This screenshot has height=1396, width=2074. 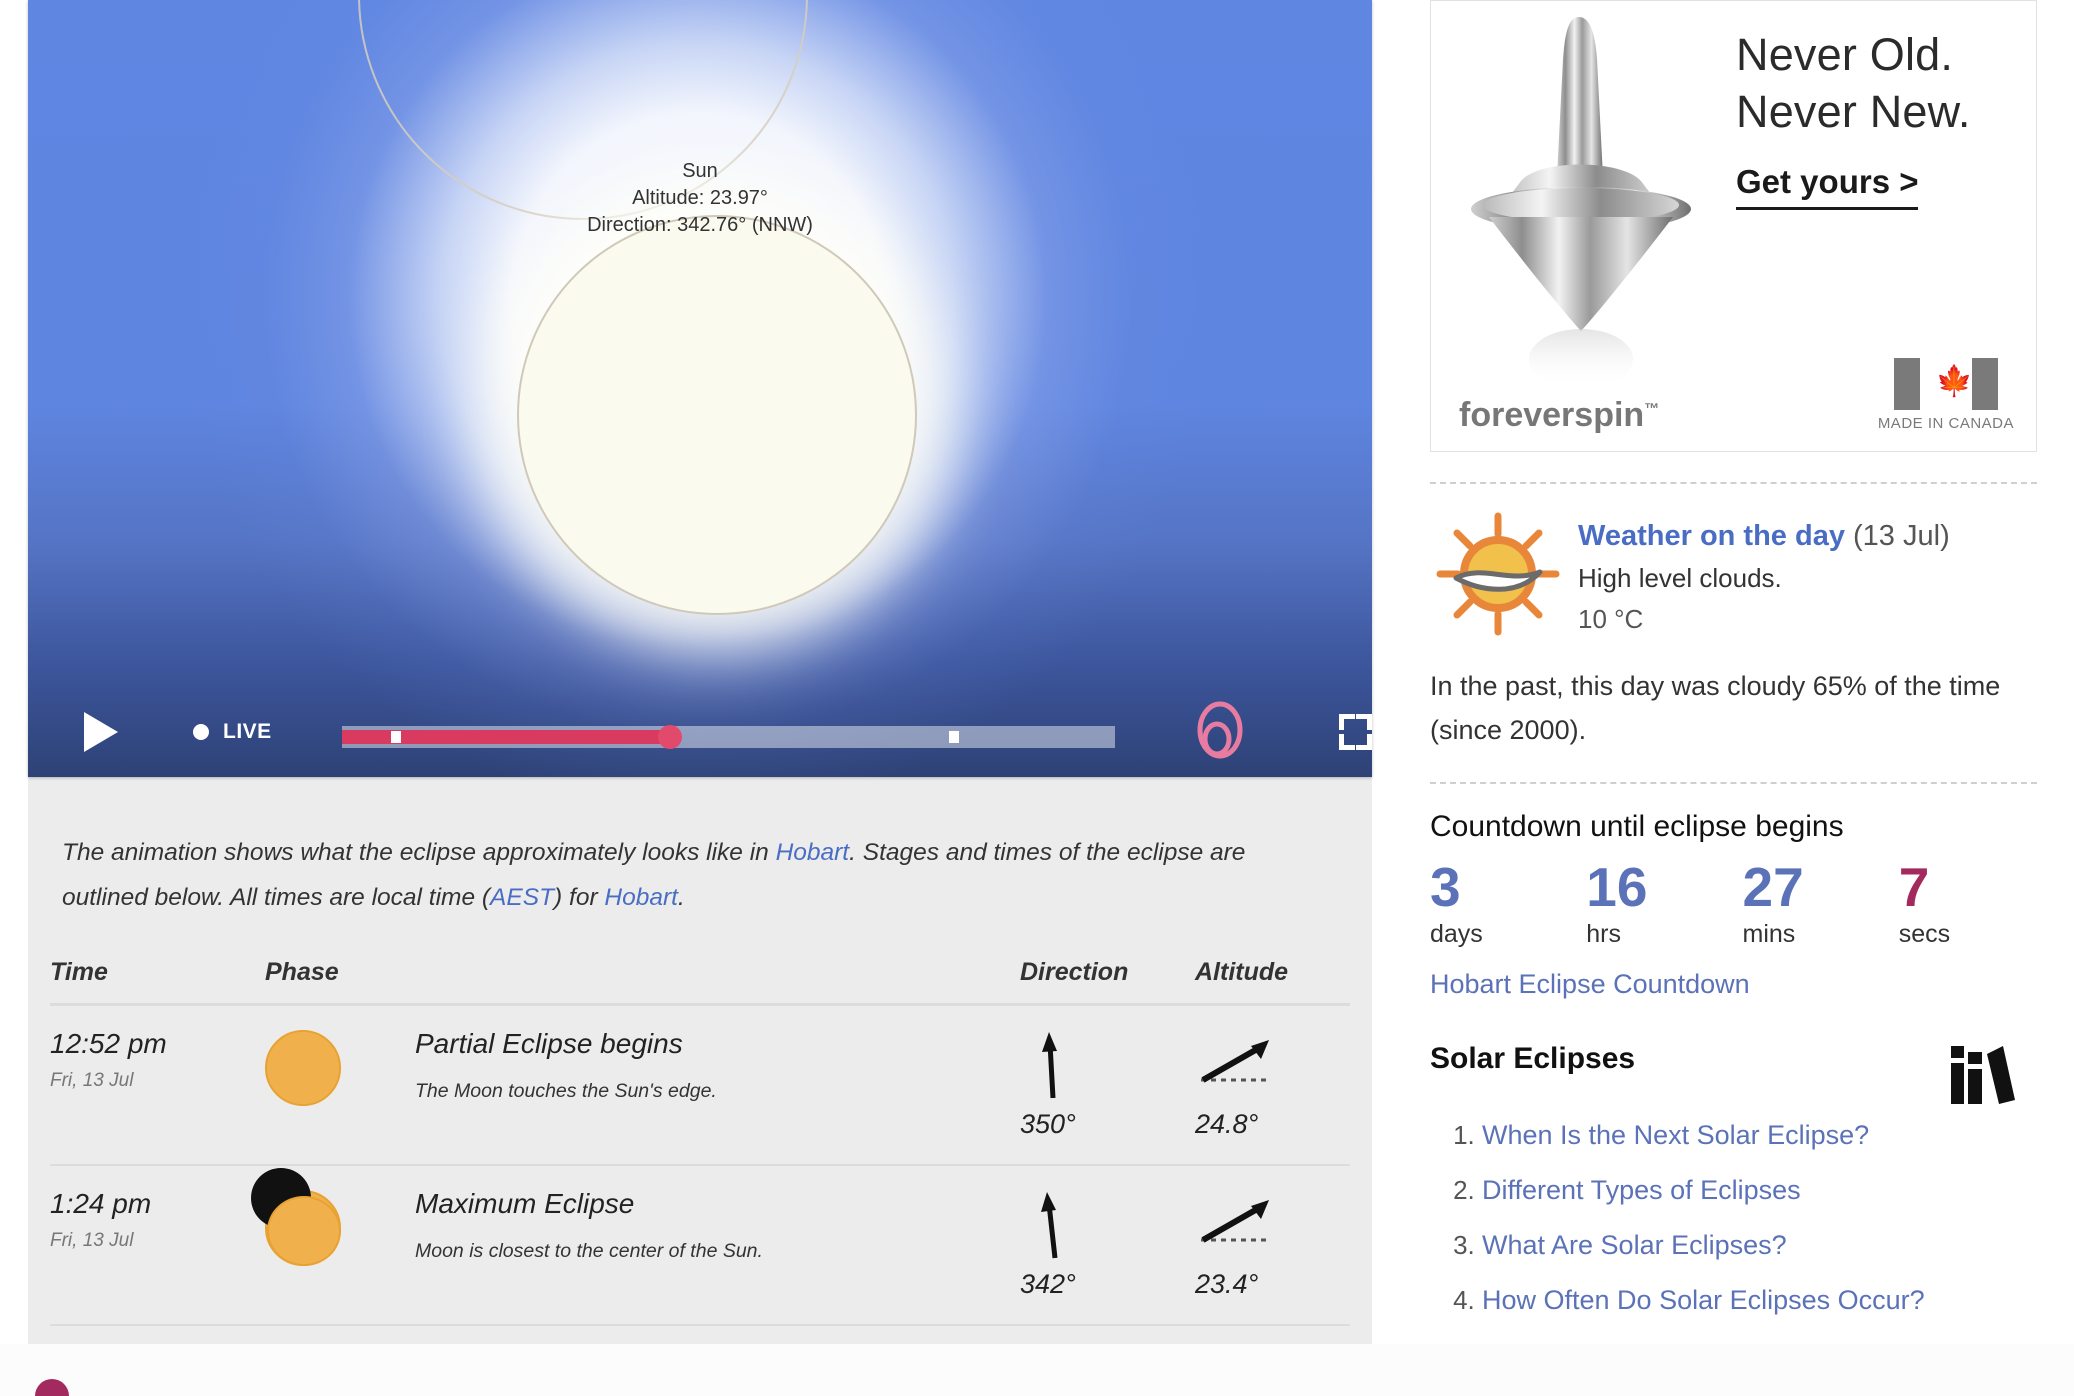 I want to click on hobart-eclipse-countdown-link: Hobart Eclipse Countdown, so click(x=1742, y=984).